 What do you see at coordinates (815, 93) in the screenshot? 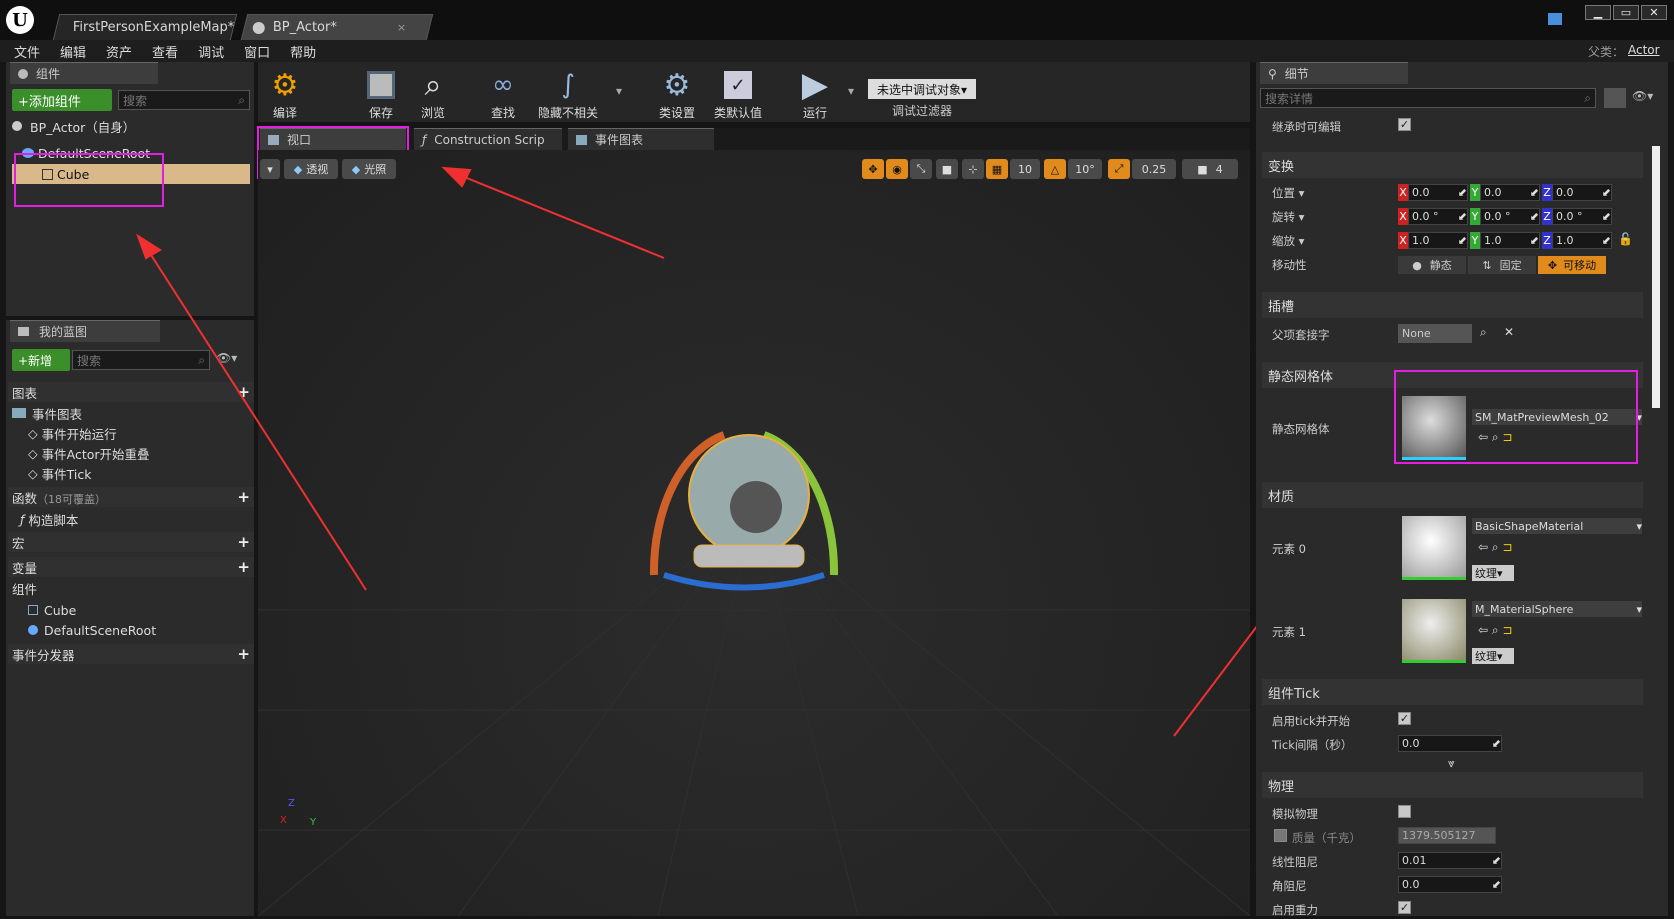
I see `play-button: ▶ 运行` at bounding box center [815, 93].